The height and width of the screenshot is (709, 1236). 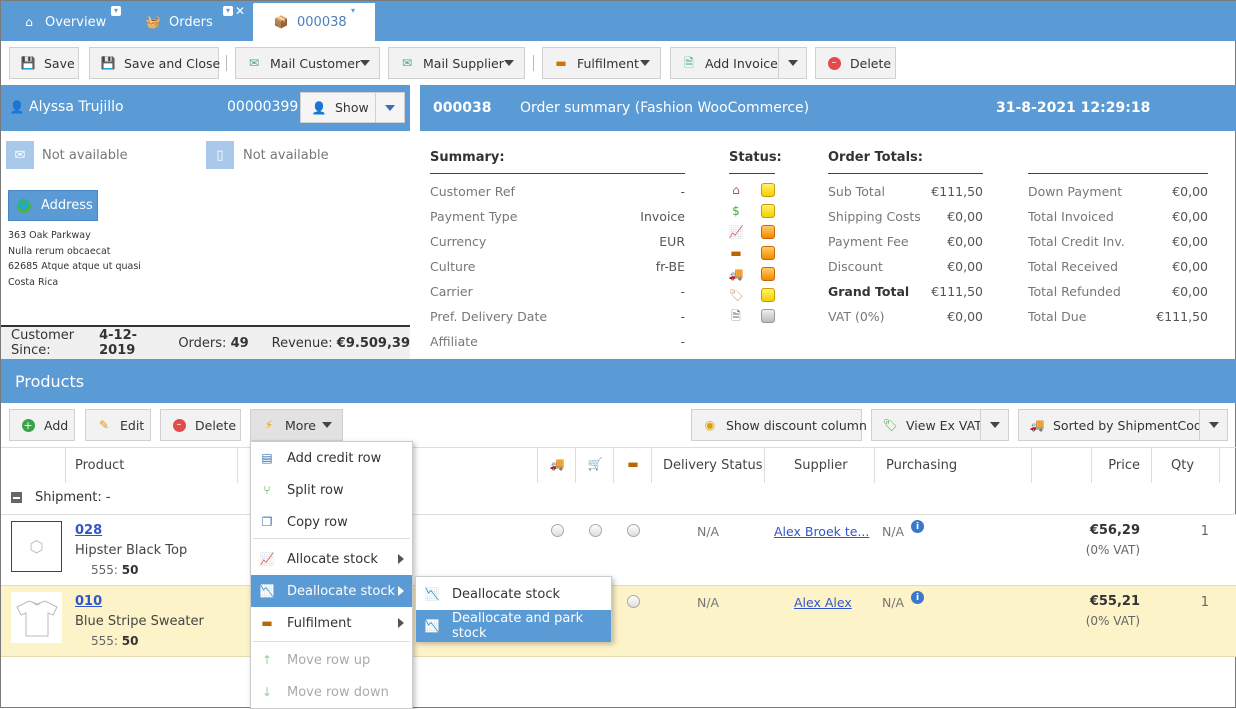 What do you see at coordinates (44, 63) in the screenshot?
I see `save-button: 💾 Save` at bounding box center [44, 63].